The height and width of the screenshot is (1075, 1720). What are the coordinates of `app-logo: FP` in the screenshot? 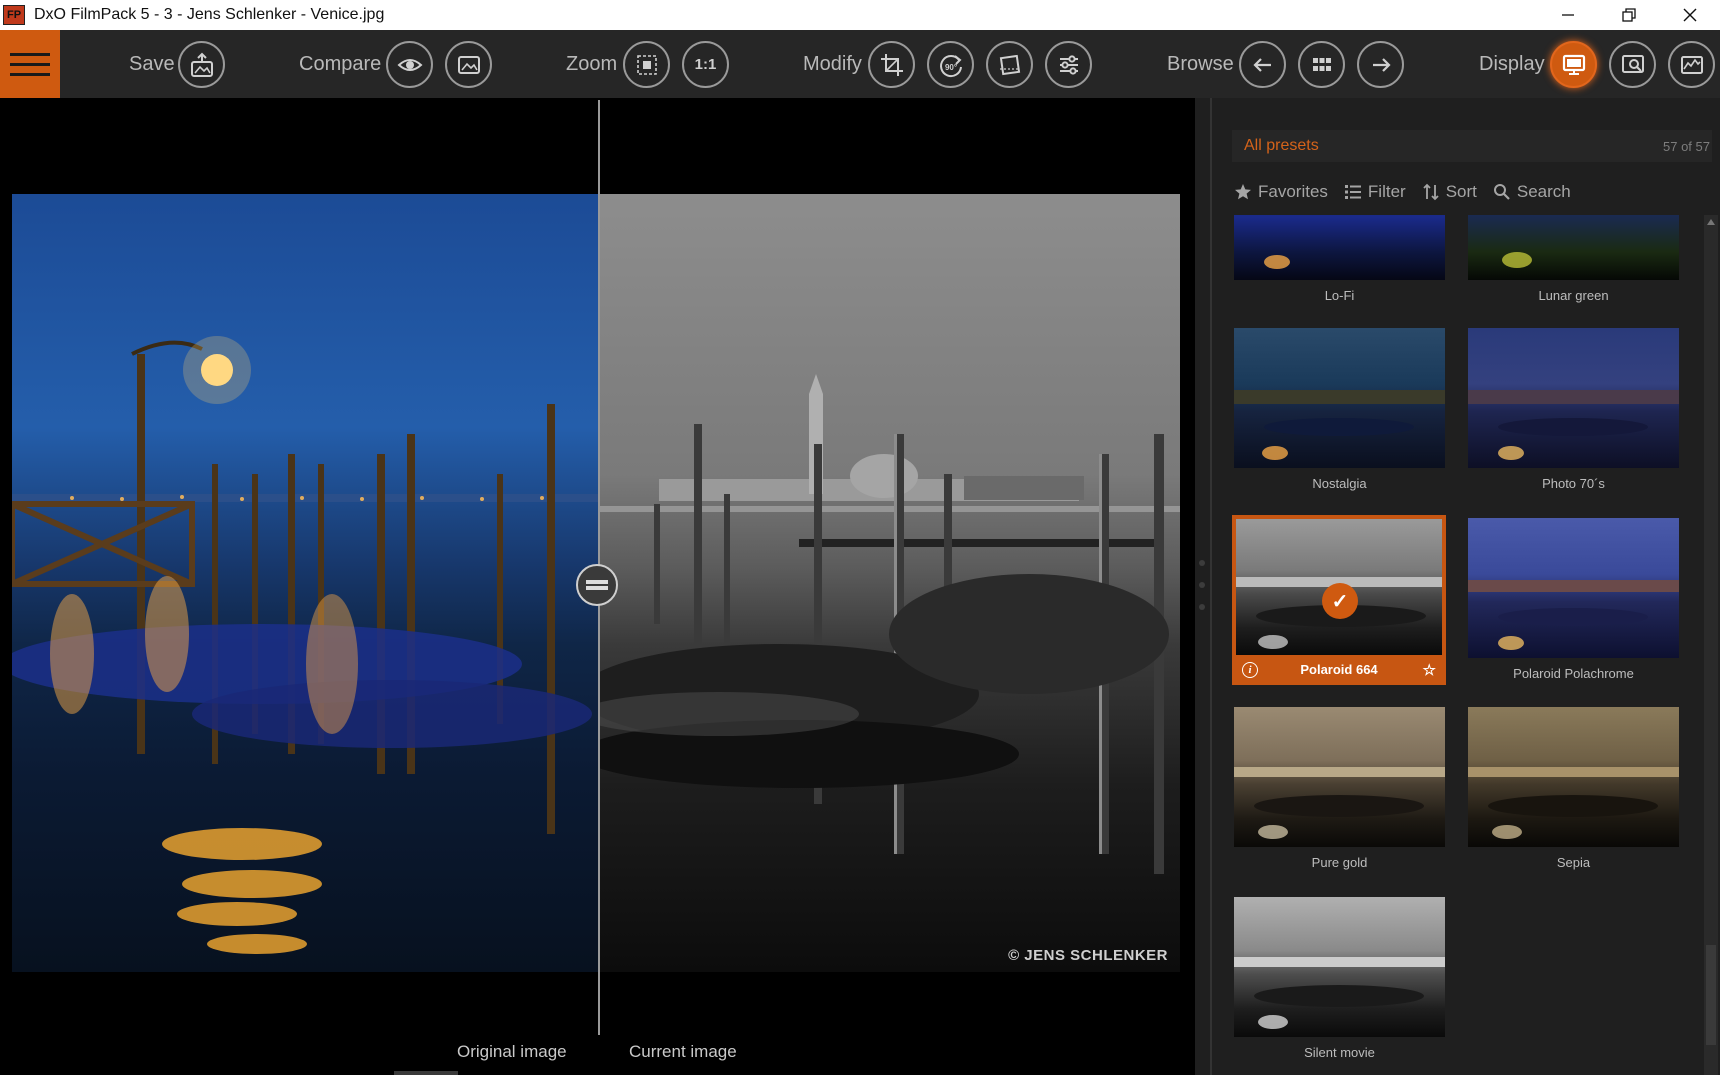 It's located at (14, 15).